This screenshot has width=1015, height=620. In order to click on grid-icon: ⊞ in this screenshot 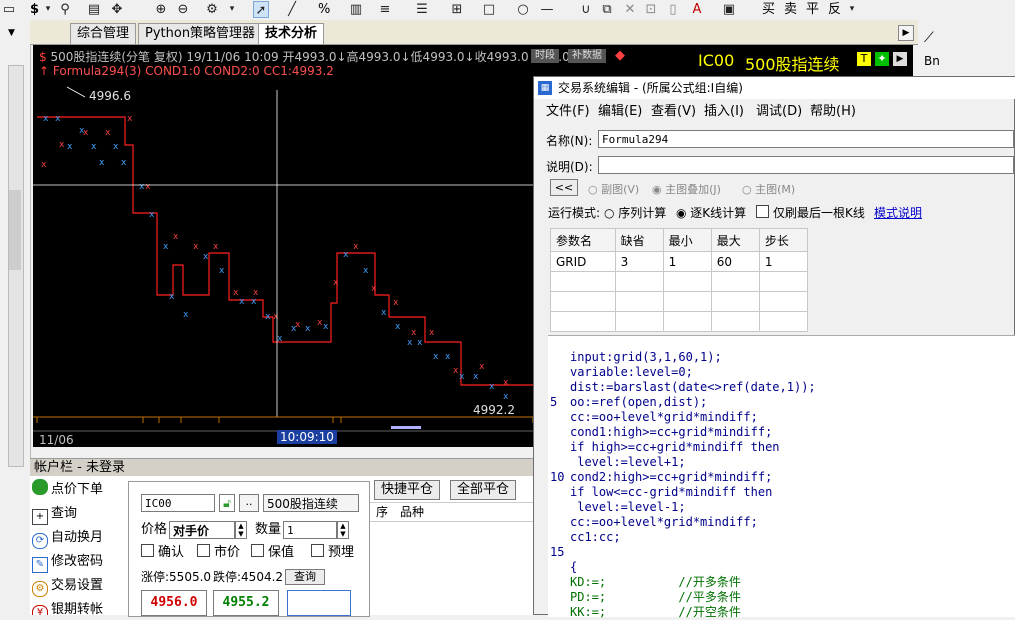, I will do `click(457, 9)`.